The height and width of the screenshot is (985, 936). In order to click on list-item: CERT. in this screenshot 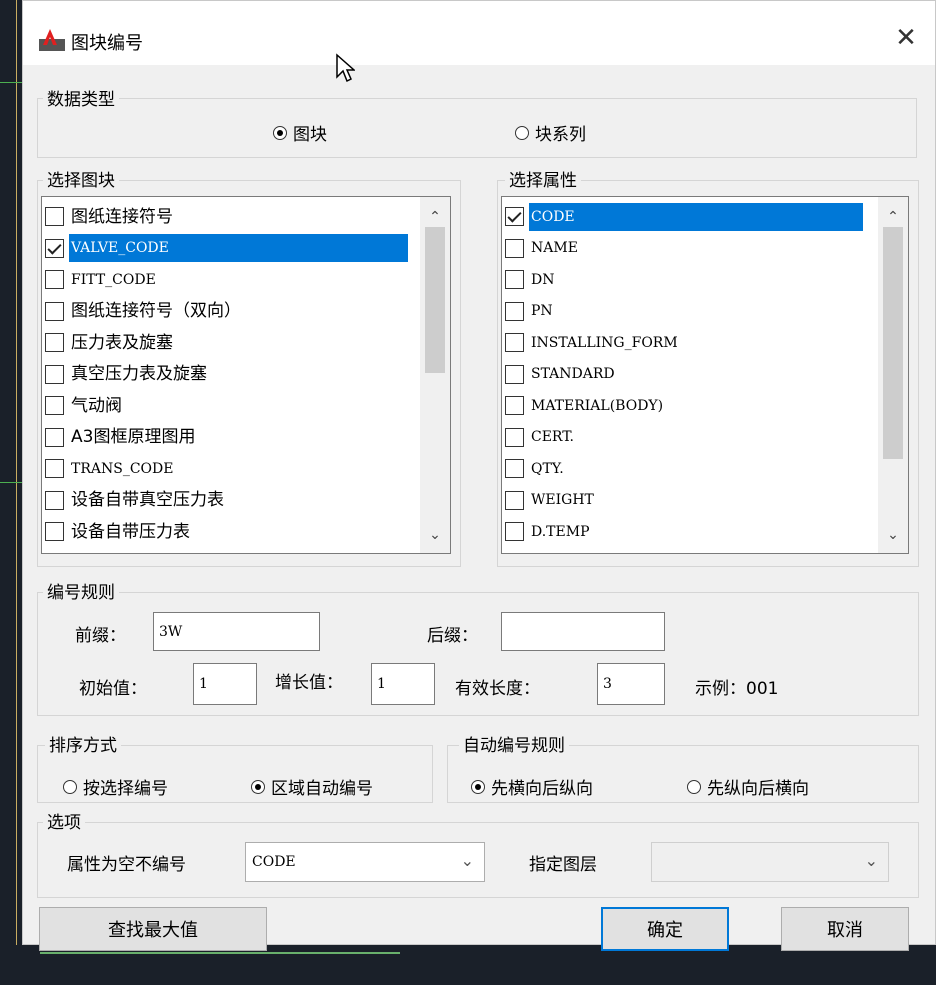, I will do `click(540, 437)`.